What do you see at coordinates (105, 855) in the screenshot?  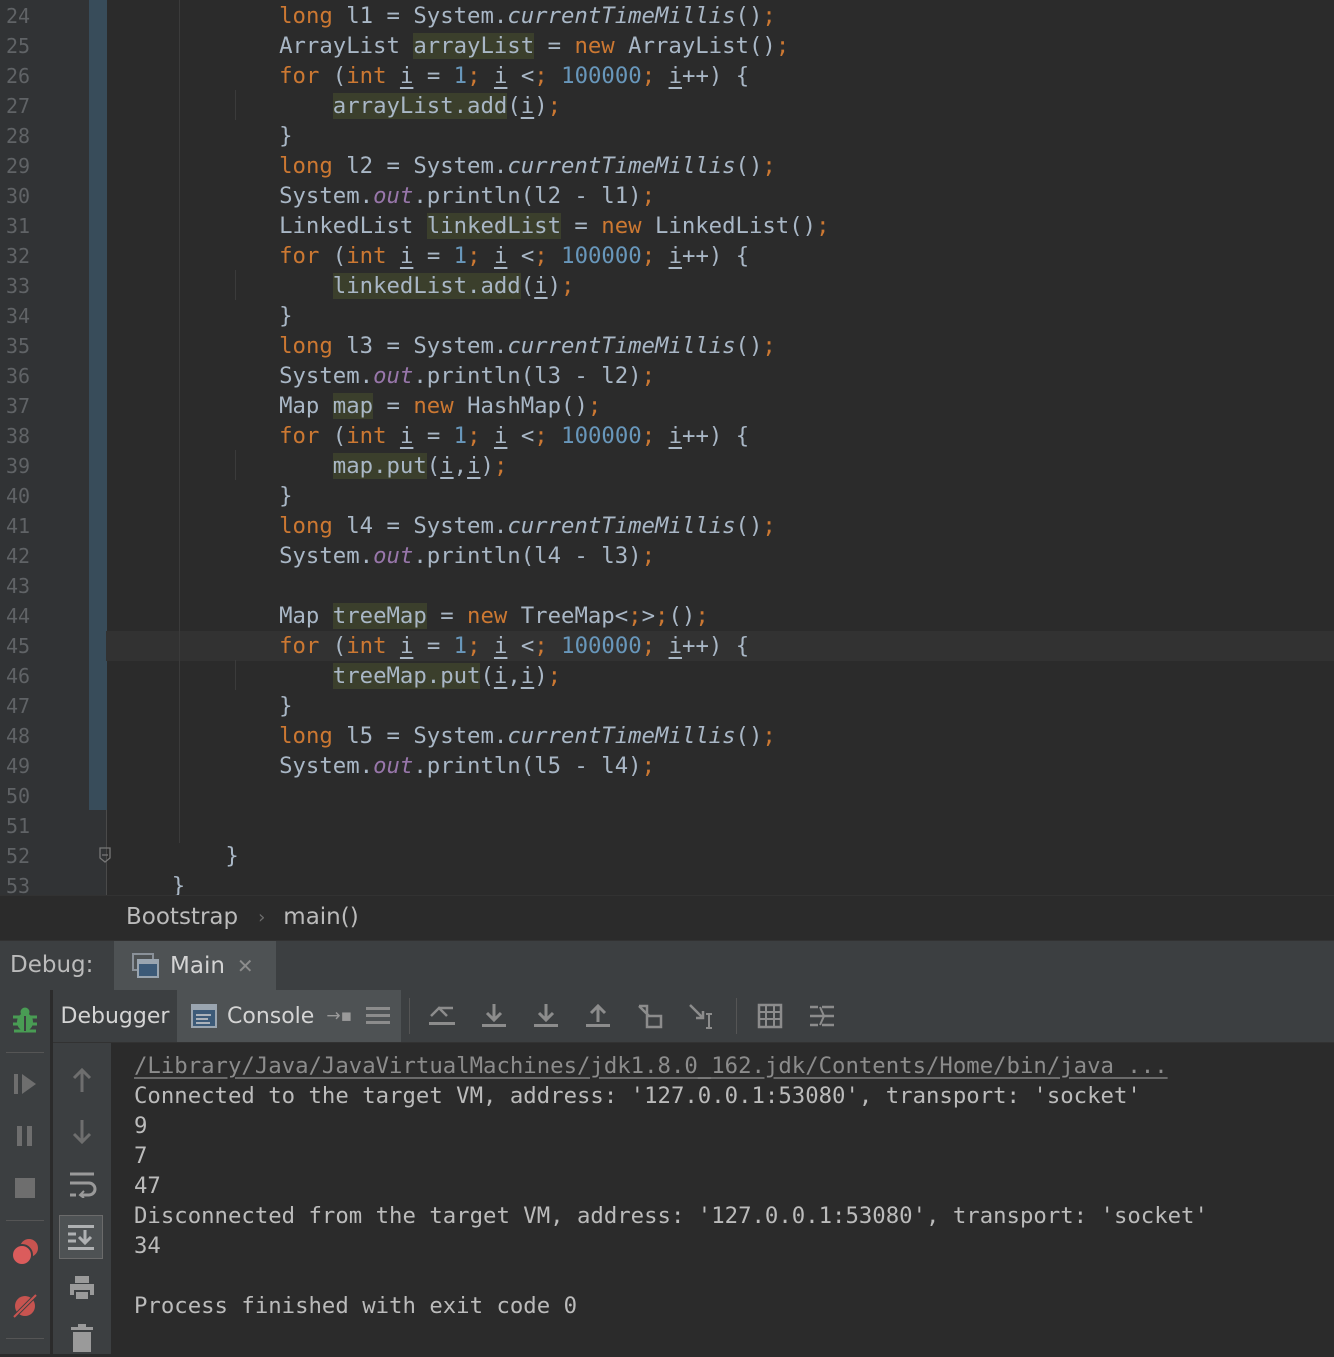 I see `fold-marker-icon` at bounding box center [105, 855].